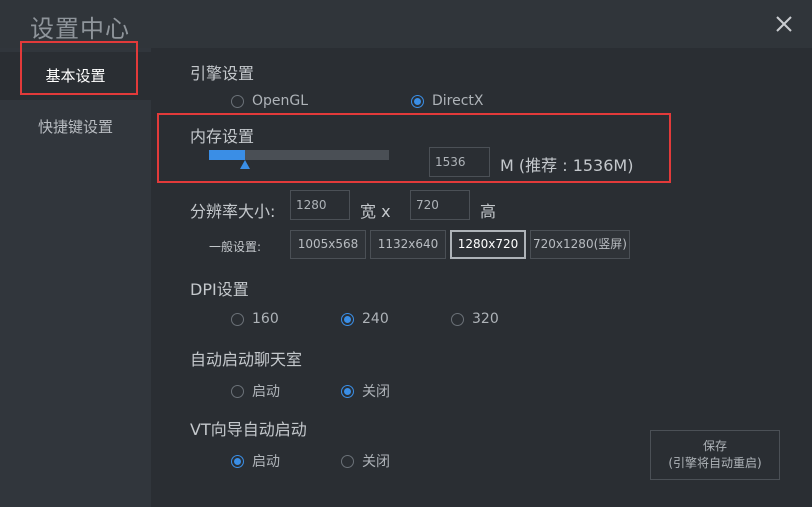  Describe the element at coordinates (227, 155) in the screenshot. I see `memory-slider-fill` at that location.